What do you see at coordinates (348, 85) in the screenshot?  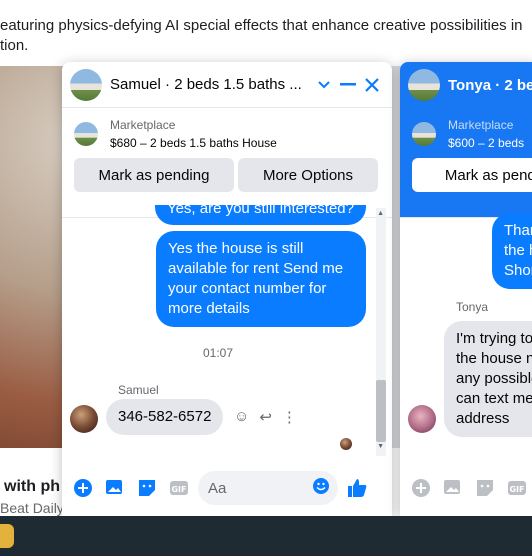 I see `minimize-icon` at bounding box center [348, 85].